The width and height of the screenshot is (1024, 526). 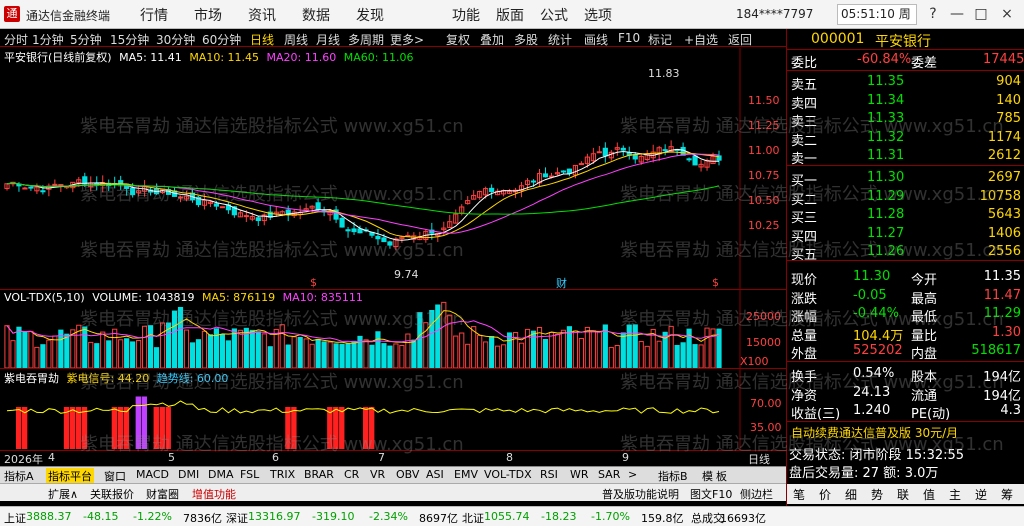 I want to click on indicator-legend: 紫电吞胃劫 紫电信号: 44.20 趋势线: 60.00, so click(x=118, y=378).